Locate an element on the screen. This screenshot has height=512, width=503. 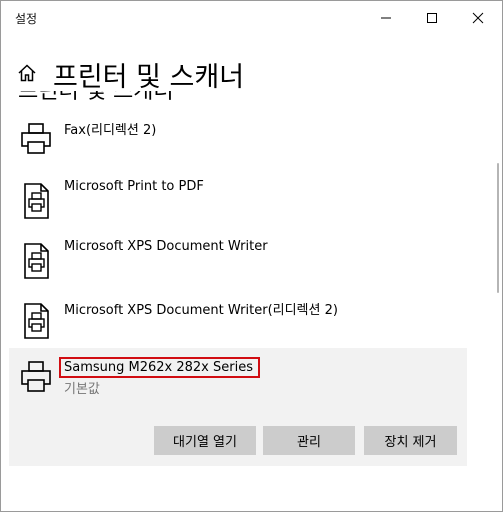
printer-status: 기본값 is located at coordinates (82, 389).